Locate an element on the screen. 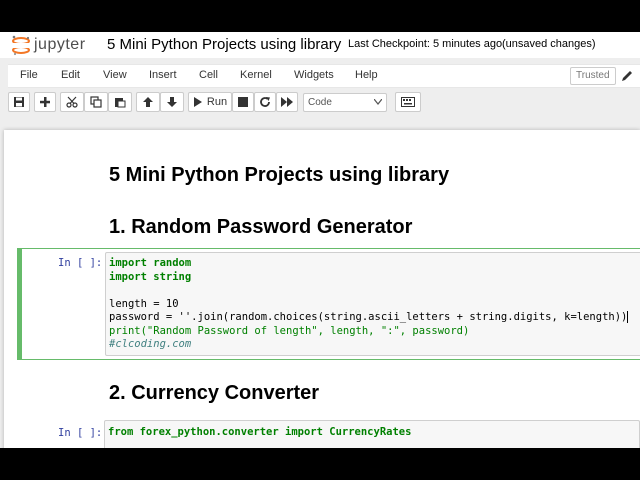 The height and width of the screenshot is (480, 640). text-cursor is located at coordinates (628, 317).